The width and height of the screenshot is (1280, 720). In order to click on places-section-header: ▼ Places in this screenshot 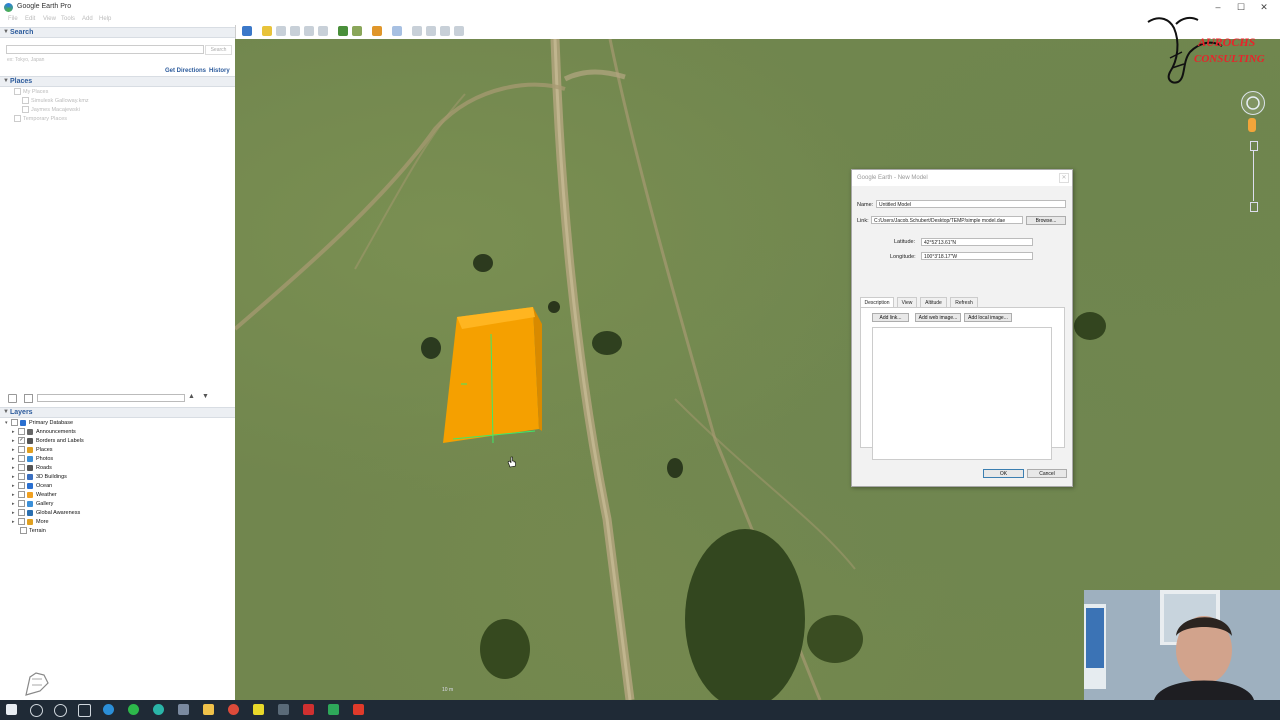, I will do `click(117, 81)`.